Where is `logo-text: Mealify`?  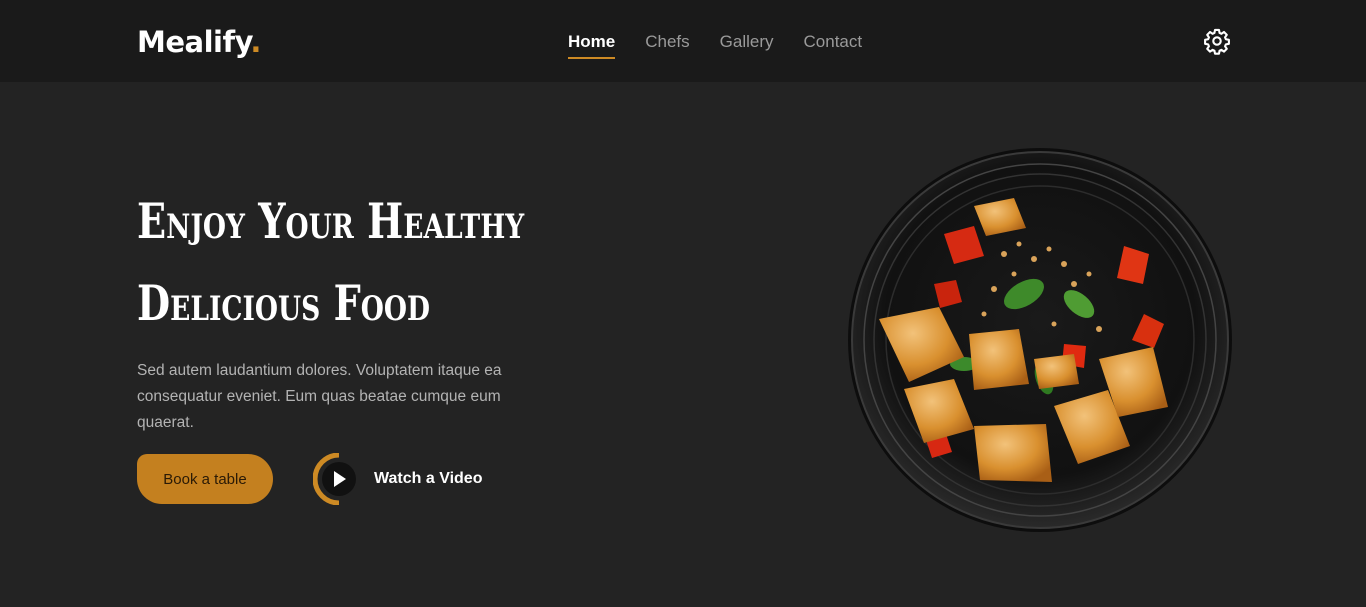
logo-text: Mealify is located at coordinates (194, 42).